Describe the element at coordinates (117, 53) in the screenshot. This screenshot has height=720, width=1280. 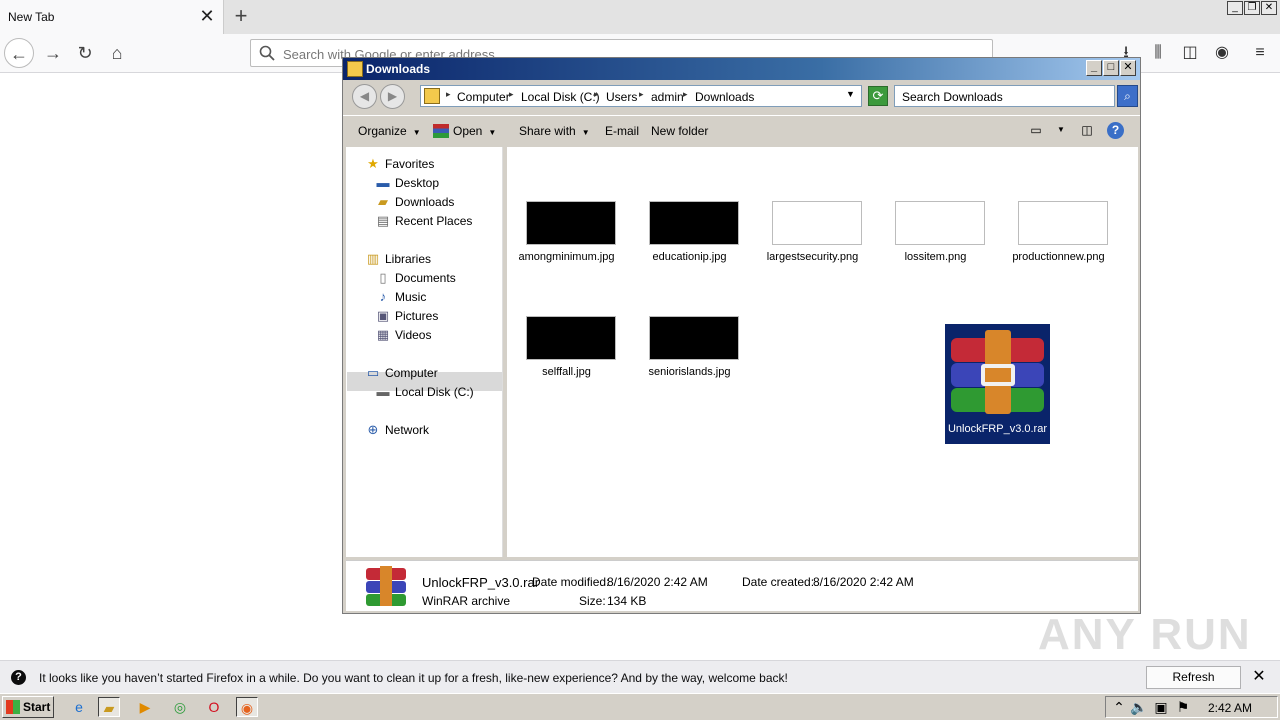
I see `home-icon: ⌂` at that location.